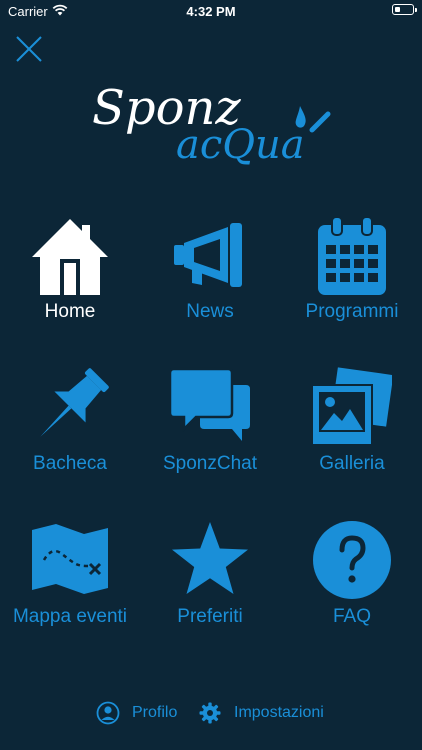 The width and height of the screenshot is (422, 750). Describe the element at coordinates (209, 463) in the screenshot. I see `menu-sponzchat-label: SponzChat` at that location.